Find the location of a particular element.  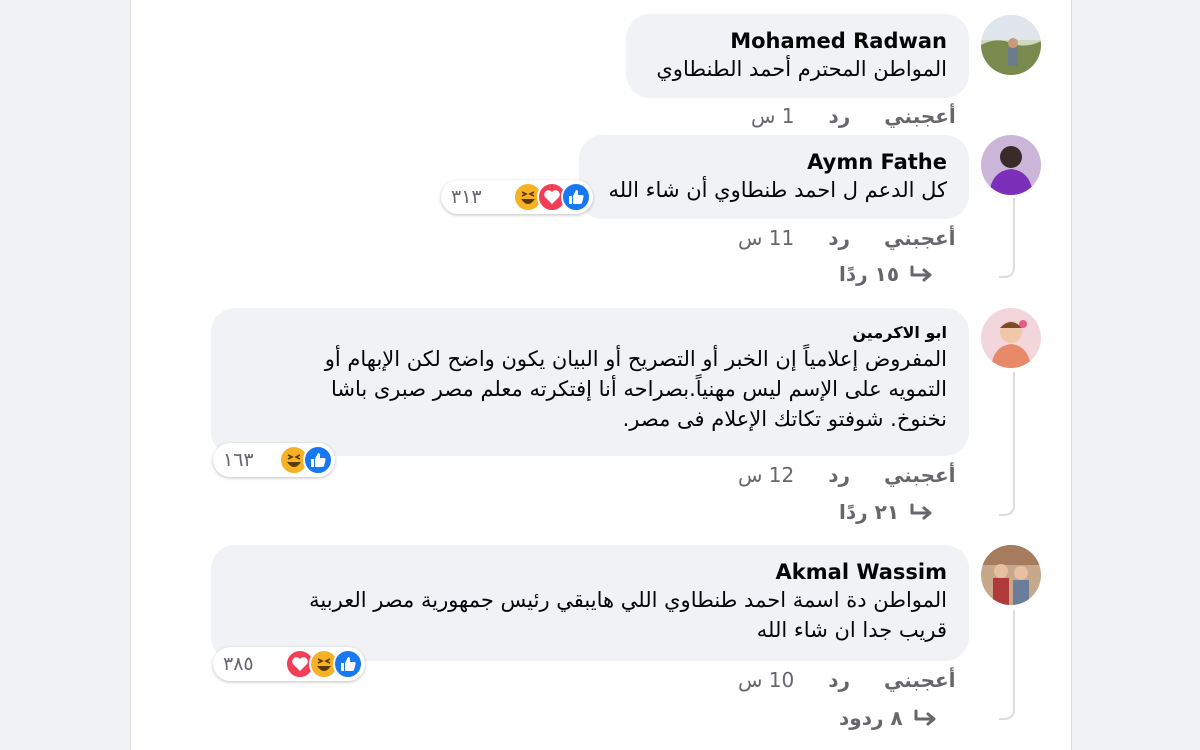

reaction-count: ٣١٣ is located at coordinates (466, 197).